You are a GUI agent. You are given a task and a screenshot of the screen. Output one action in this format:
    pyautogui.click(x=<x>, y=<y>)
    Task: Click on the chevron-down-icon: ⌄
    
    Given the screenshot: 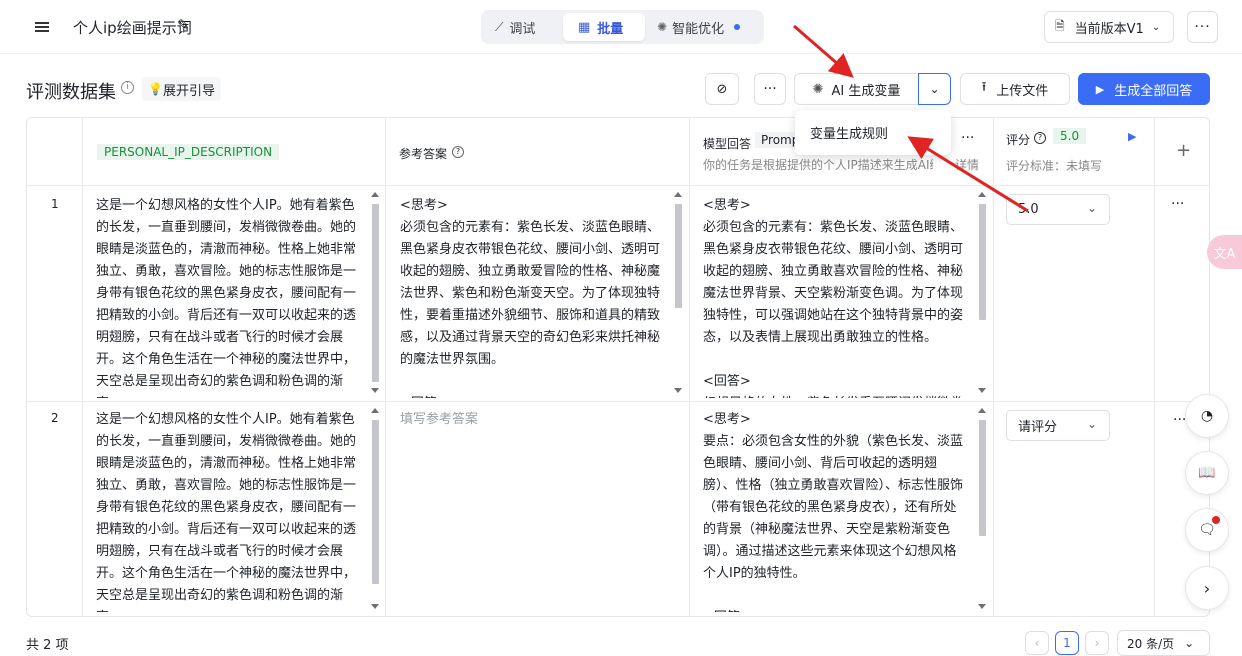 What is the action you would take?
    pyautogui.click(x=1189, y=643)
    